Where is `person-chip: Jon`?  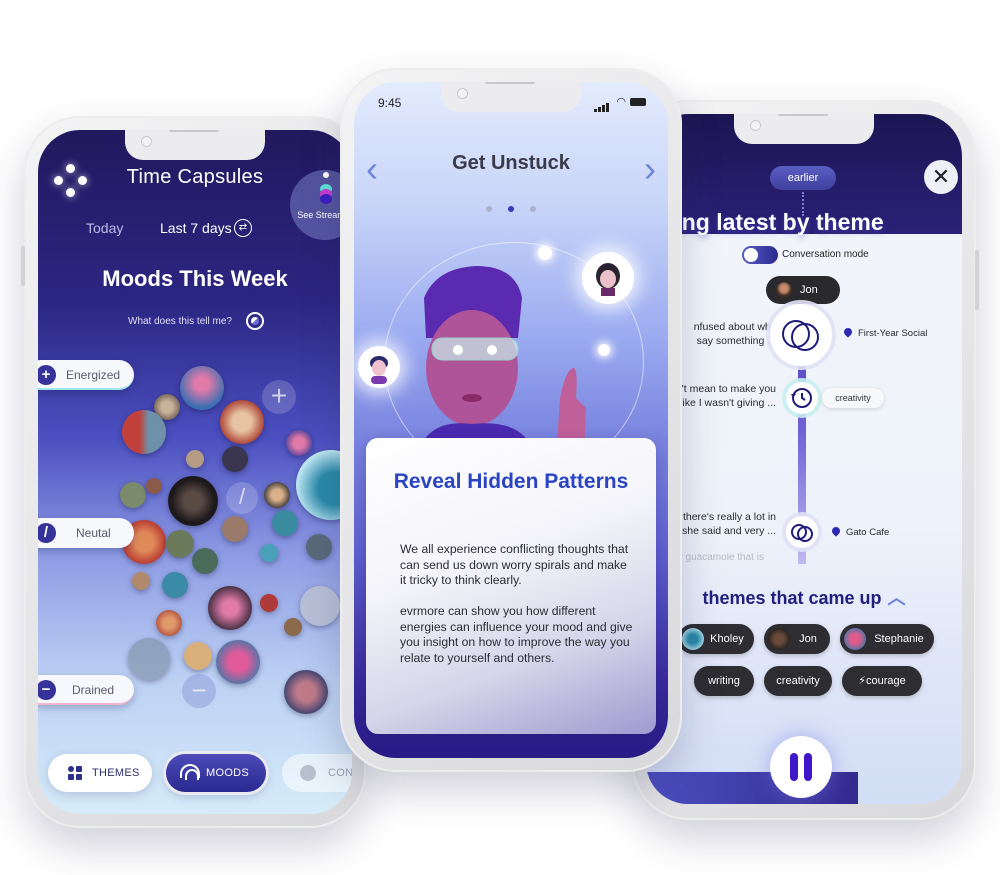
person-chip: Jon is located at coordinates (797, 639).